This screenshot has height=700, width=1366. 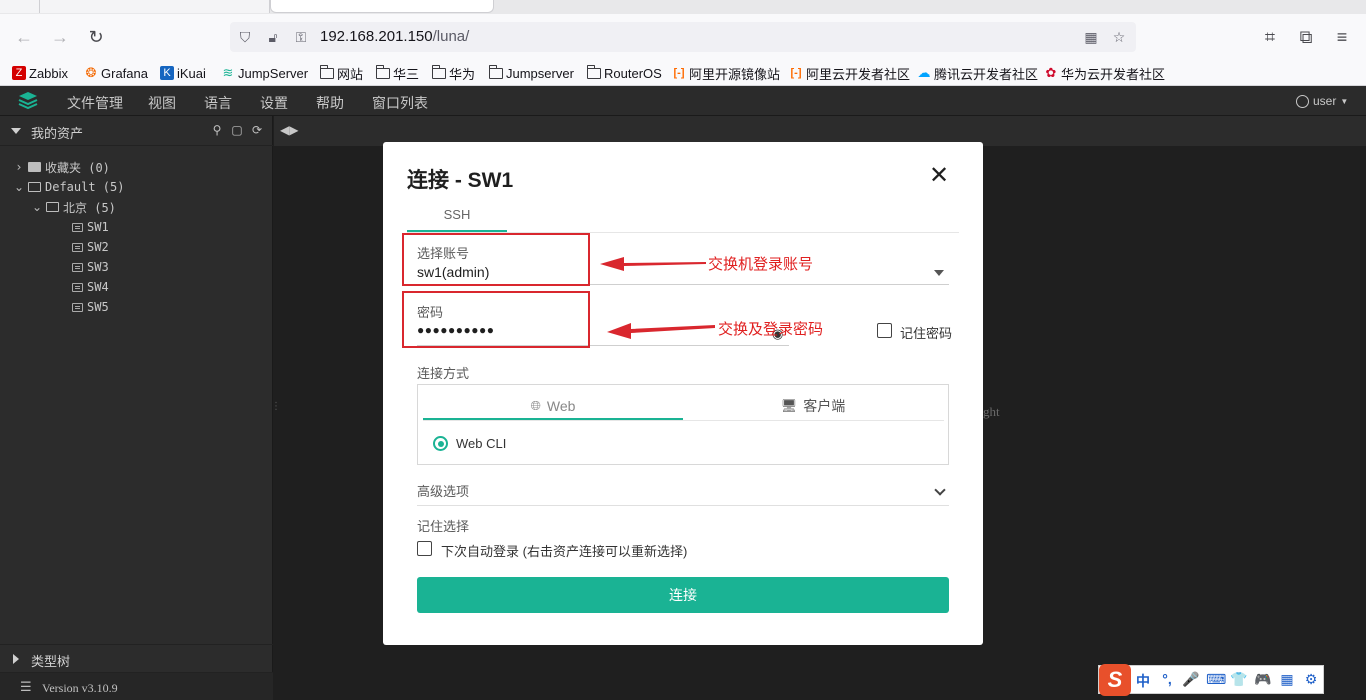 I want to click on bookmark-folder: Jumpserver, so click(x=531, y=73).